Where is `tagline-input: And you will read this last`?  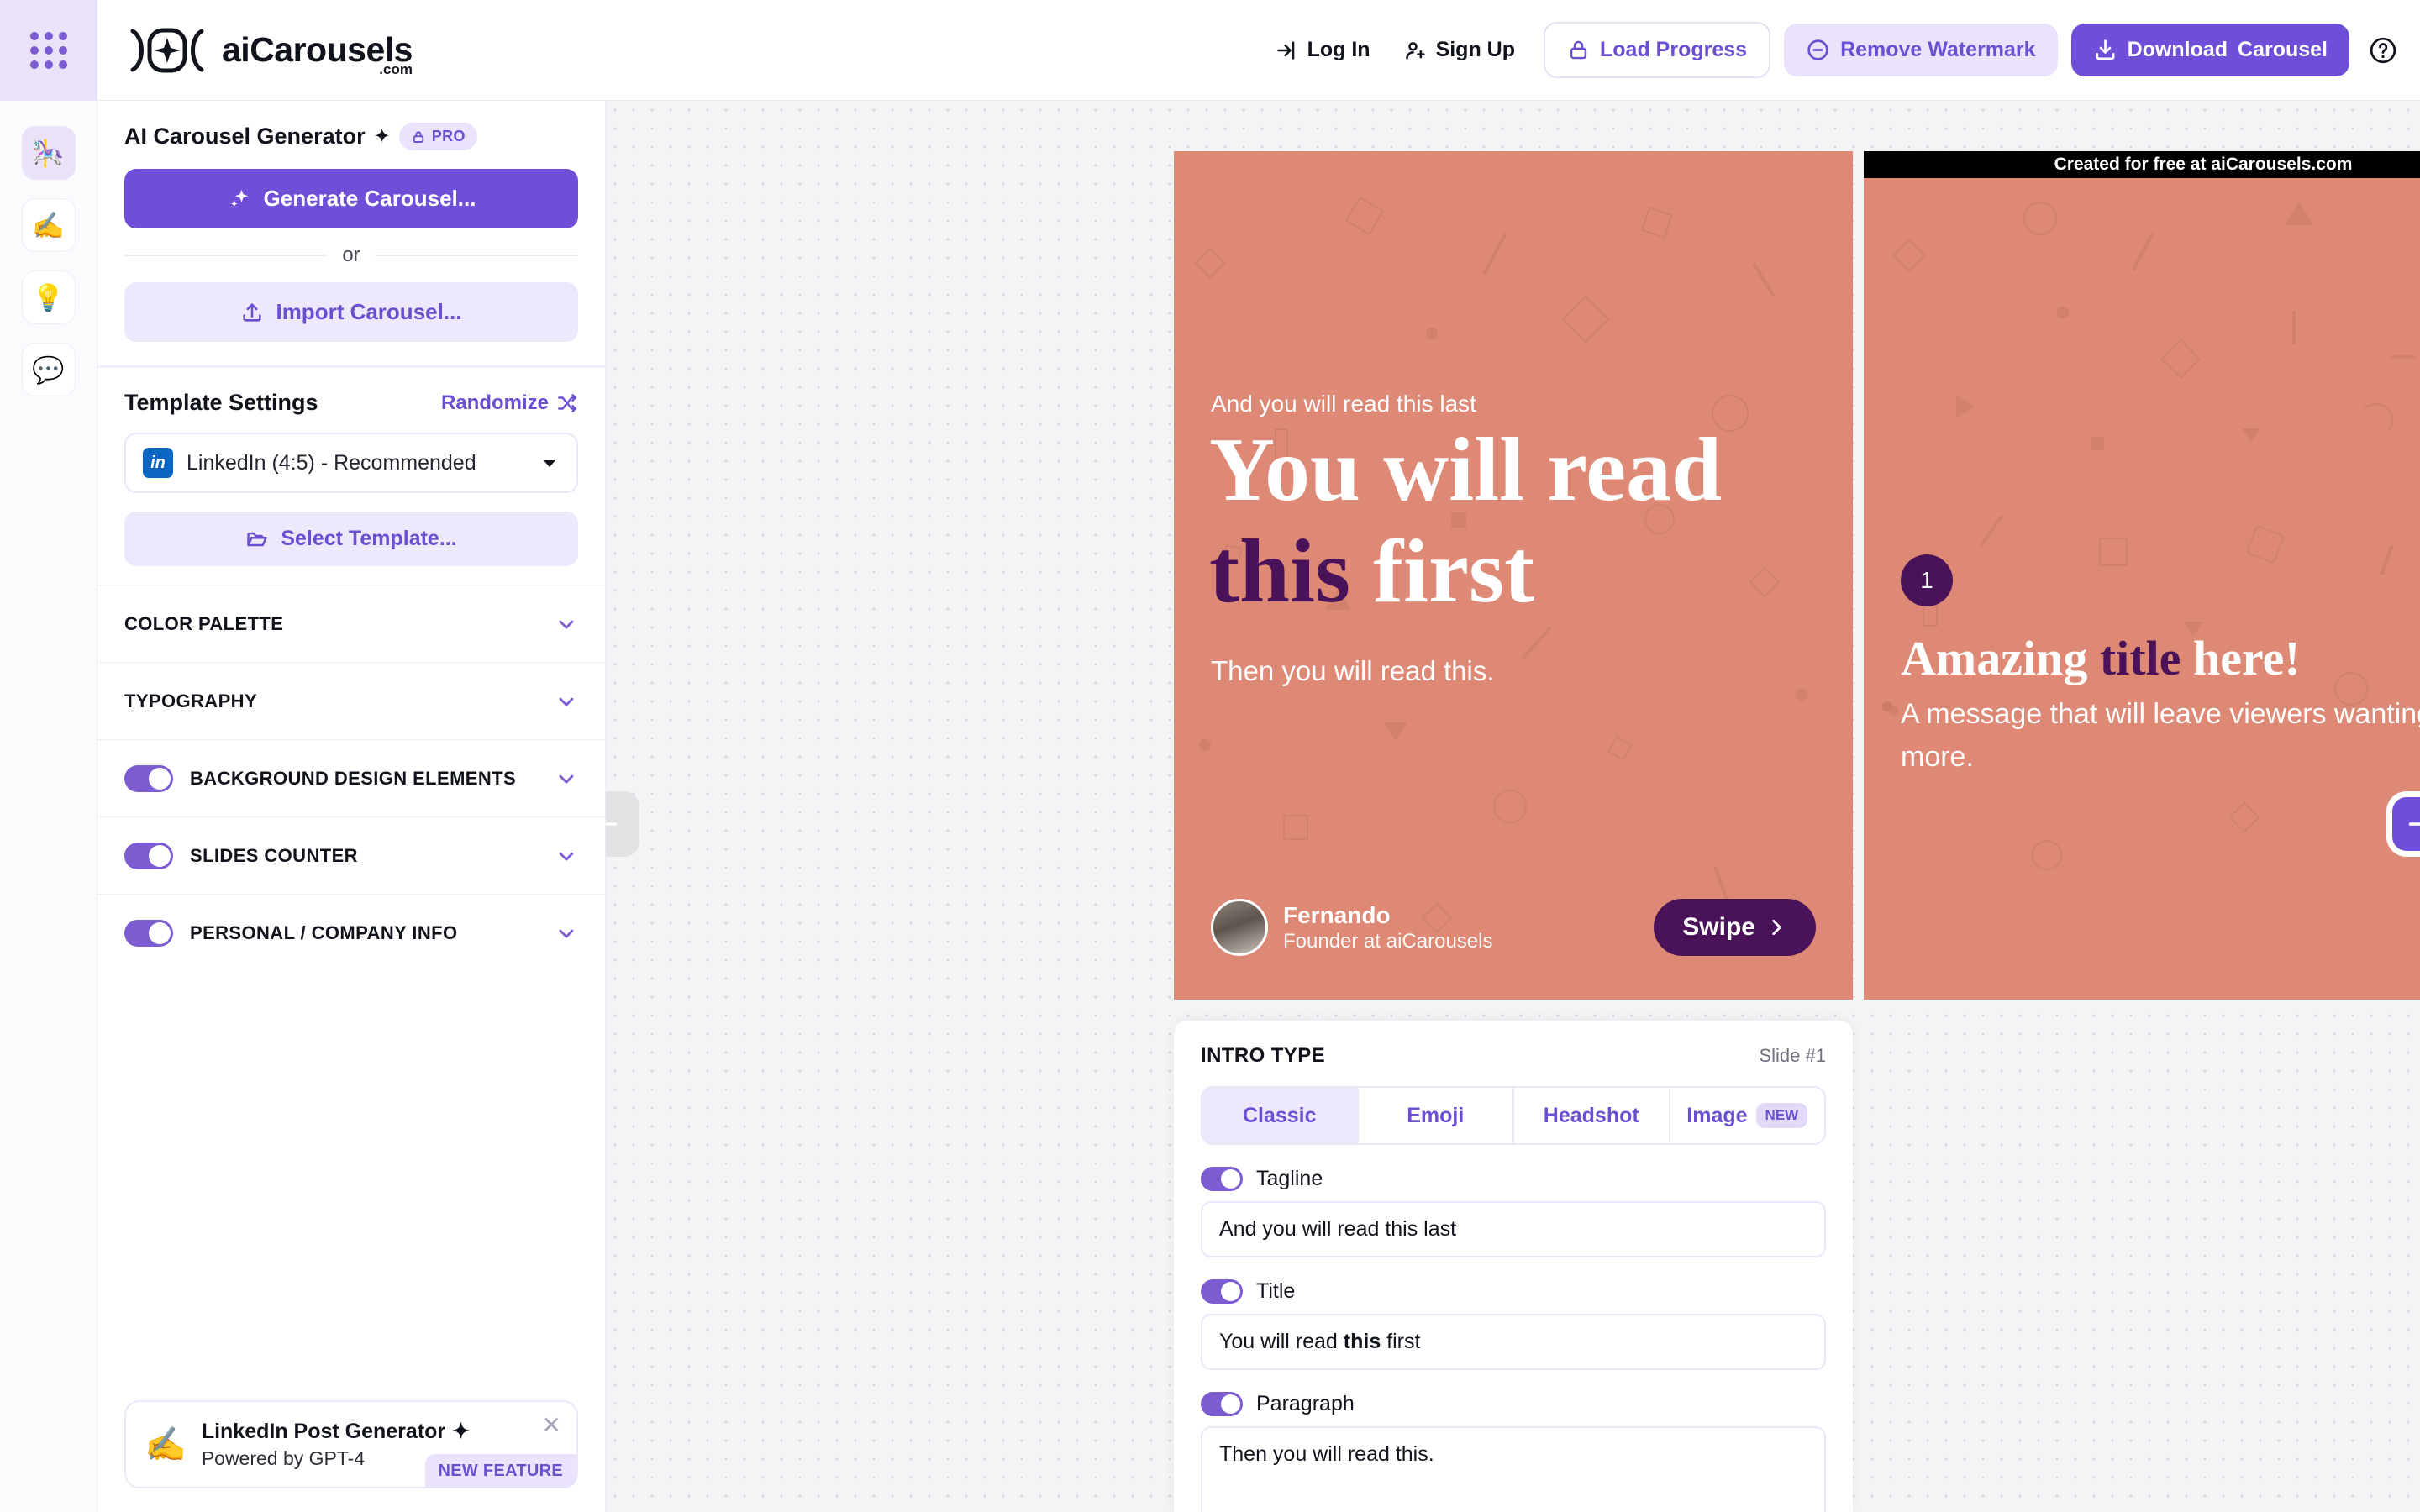
tagline-input: And you will read this last is located at coordinates (1513, 1229).